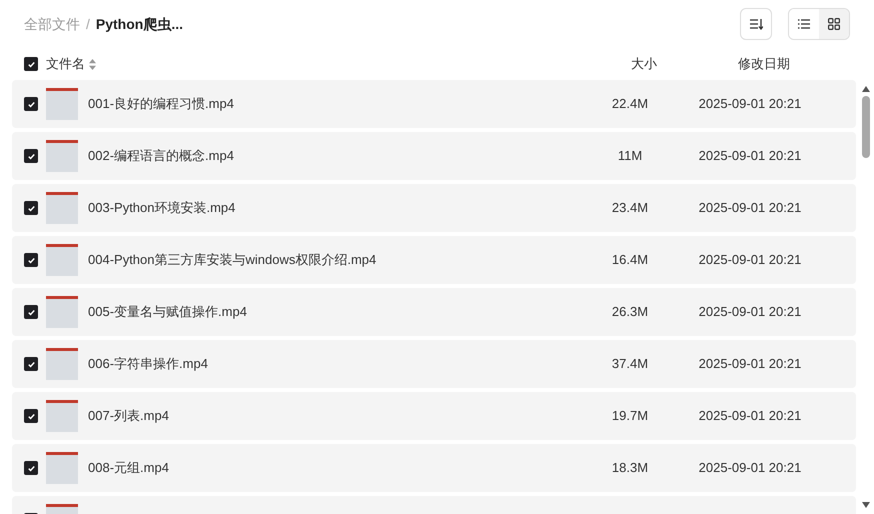 This screenshot has height=514, width=874. I want to click on file-name: 004-Python第三方库安装与windows权限介绍.mp4, so click(232, 260).